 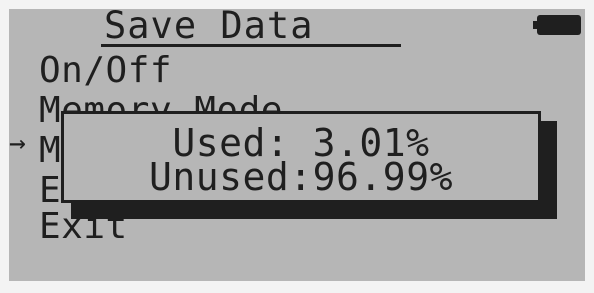 What do you see at coordinates (301, 177) in the screenshot?
I see `unused-percentage: Unused:96.99%` at bounding box center [301, 177].